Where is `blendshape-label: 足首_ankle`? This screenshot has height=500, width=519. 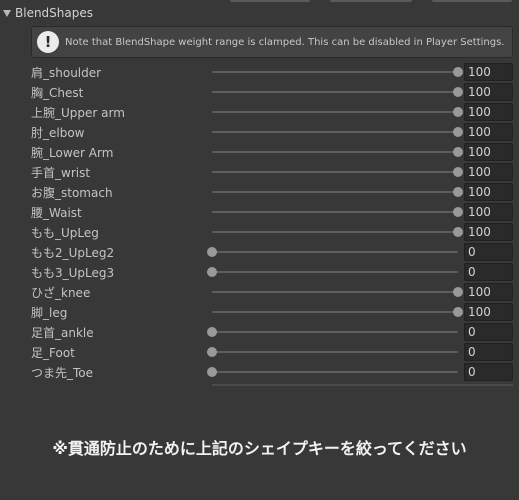
blendshape-label: 足首_ankle is located at coordinates (62, 333).